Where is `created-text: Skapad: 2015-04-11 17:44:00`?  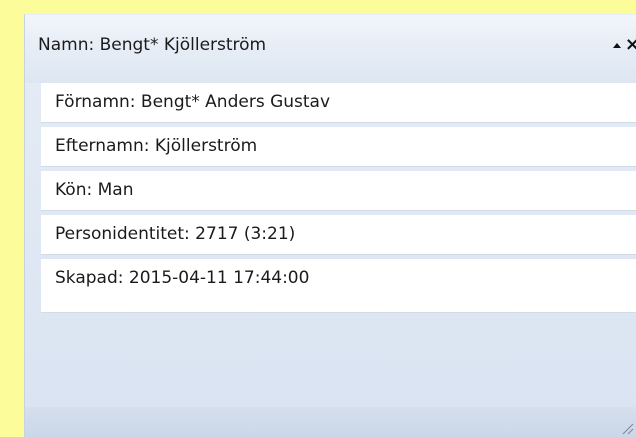 created-text: Skapad: 2015-04-11 17:44:00 is located at coordinates (182, 278).